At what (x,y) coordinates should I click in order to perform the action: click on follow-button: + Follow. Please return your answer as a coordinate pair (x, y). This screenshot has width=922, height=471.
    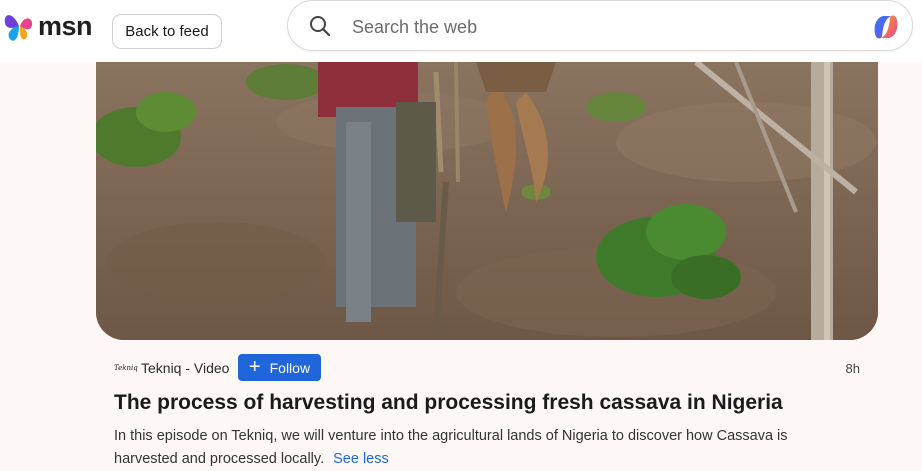
    Looking at the image, I should click on (279, 367).